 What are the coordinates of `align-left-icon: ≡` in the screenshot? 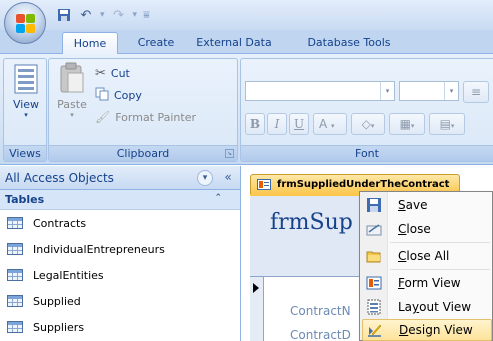 It's located at (476, 92).